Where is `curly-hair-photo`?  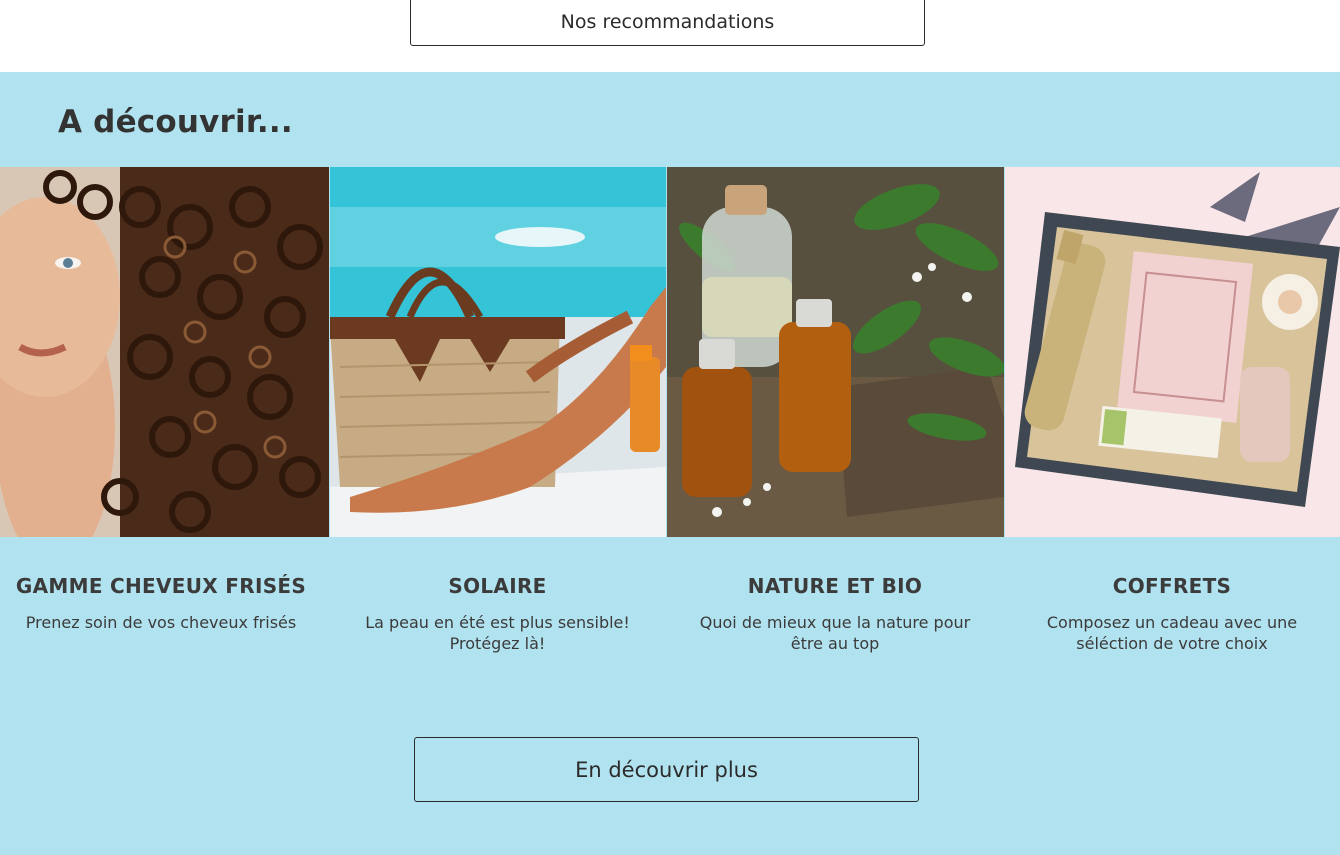
curly-hair-photo is located at coordinates (164, 352).